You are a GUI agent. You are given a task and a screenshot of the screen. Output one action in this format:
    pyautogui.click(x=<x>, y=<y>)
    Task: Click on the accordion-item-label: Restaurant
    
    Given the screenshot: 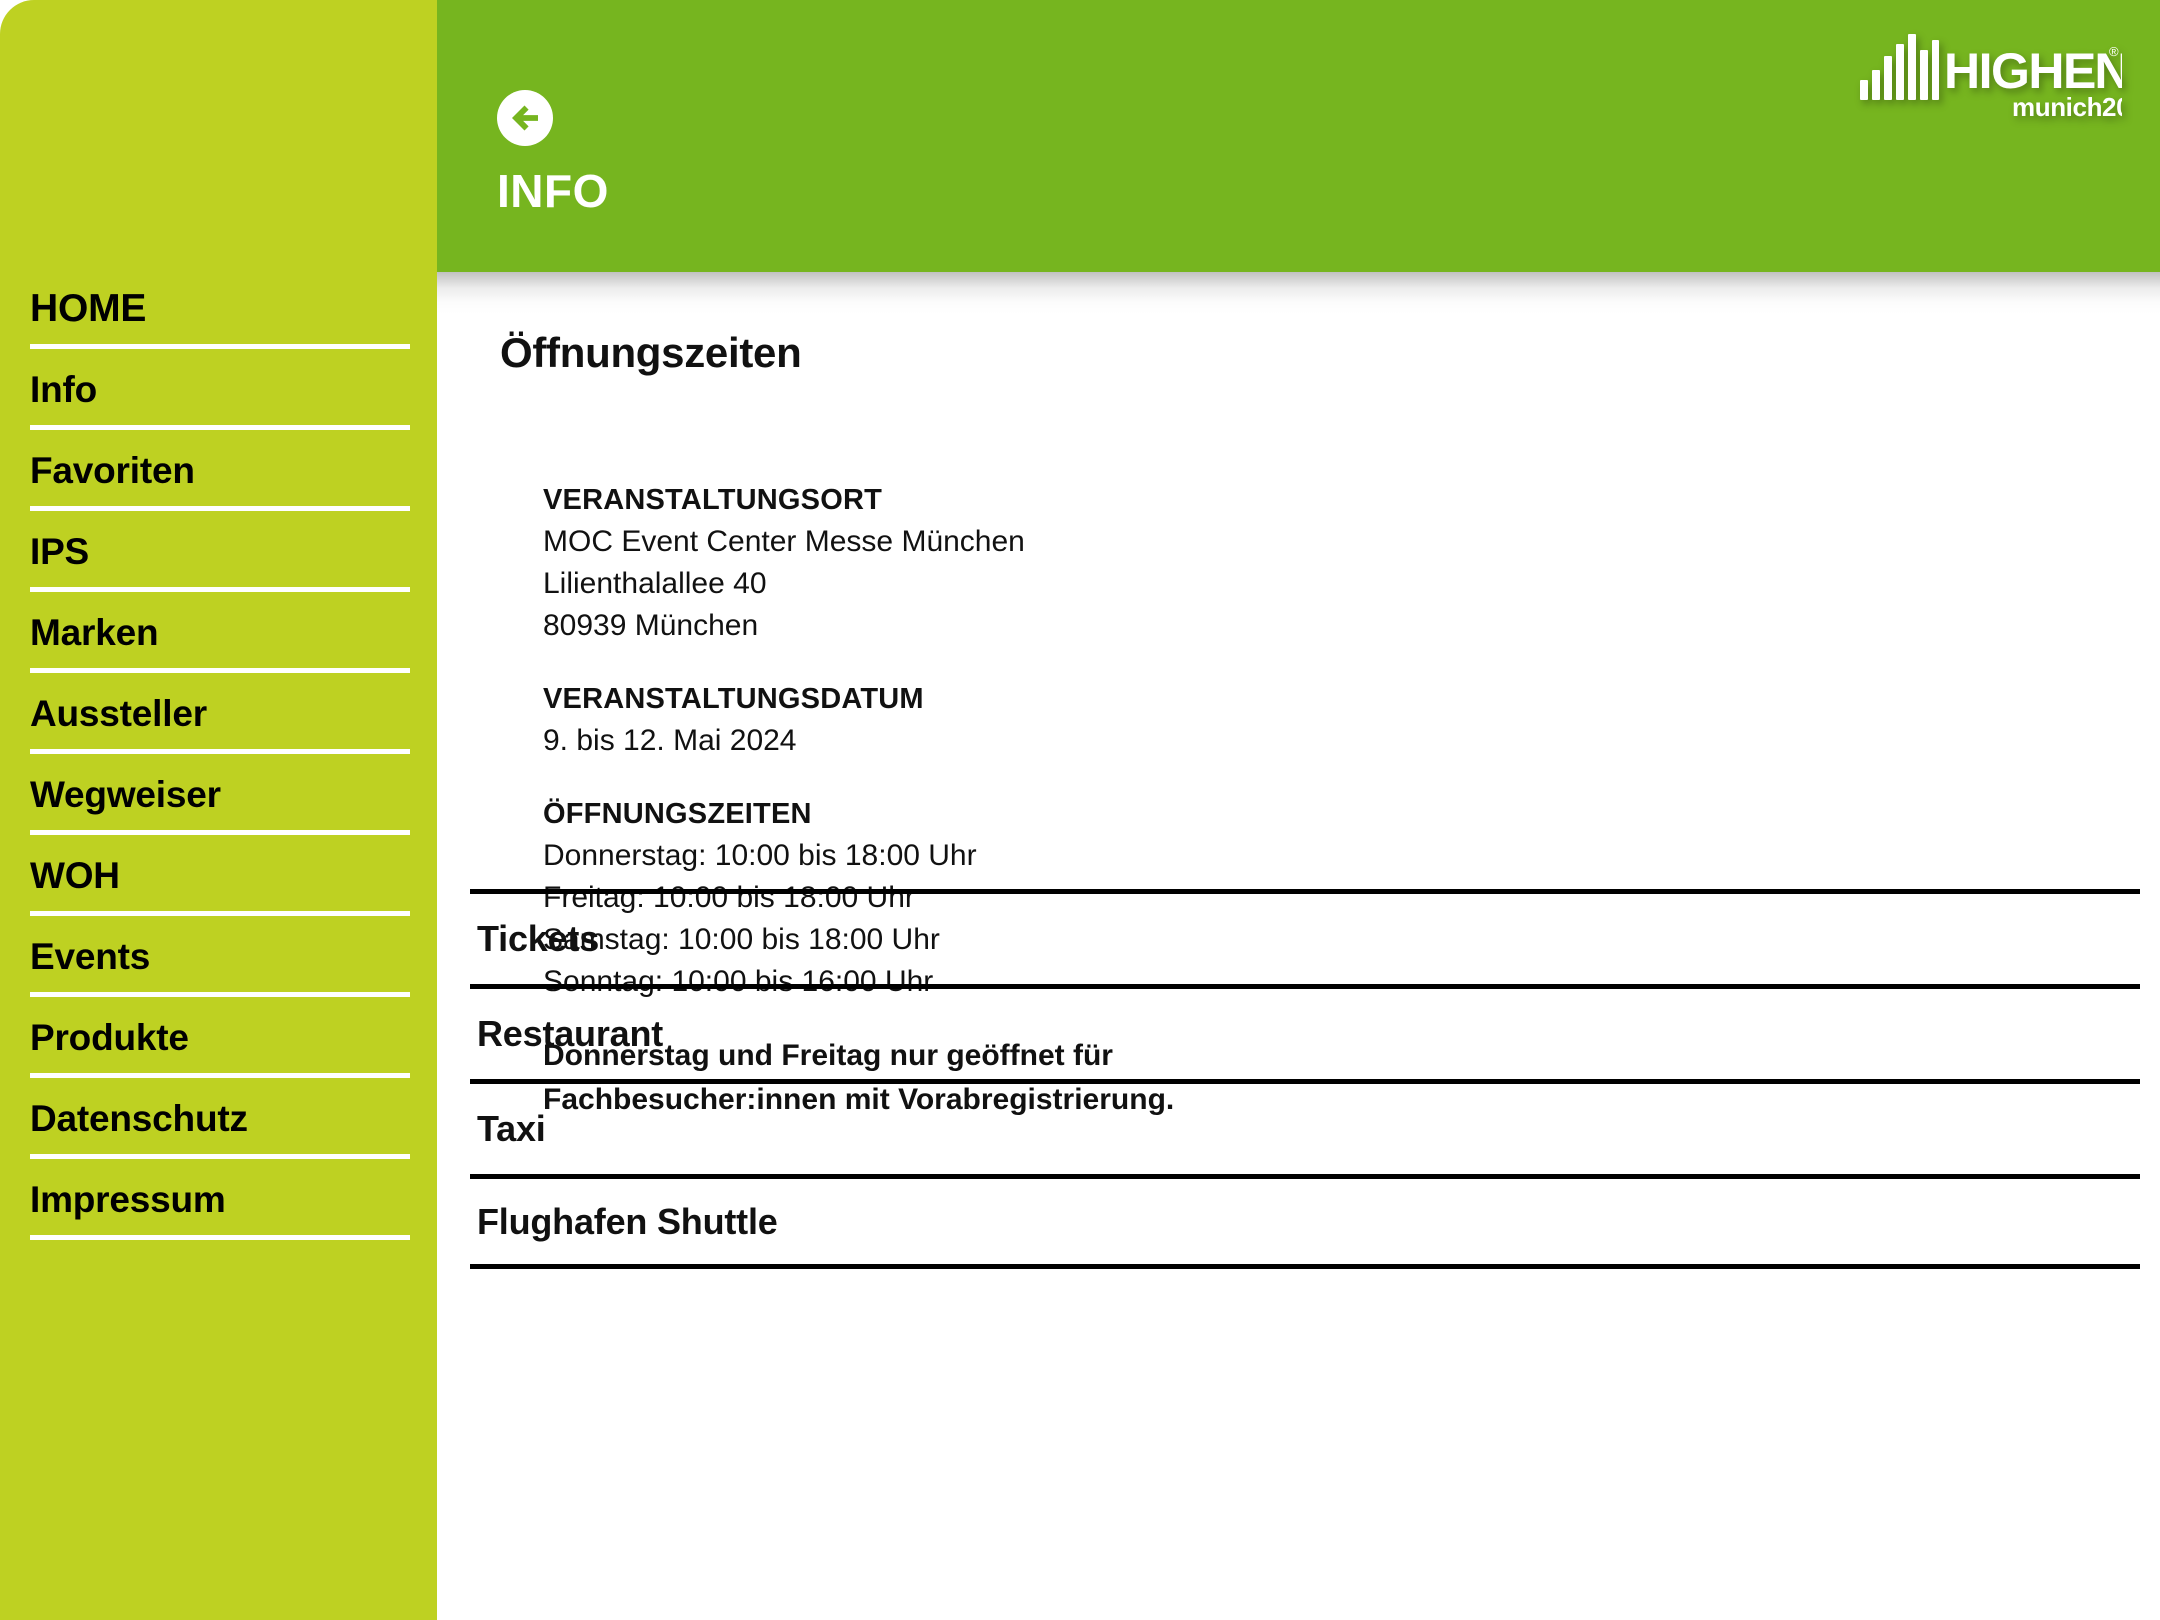 What is the action you would take?
    pyautogui.click(x=570, y=1033)
    